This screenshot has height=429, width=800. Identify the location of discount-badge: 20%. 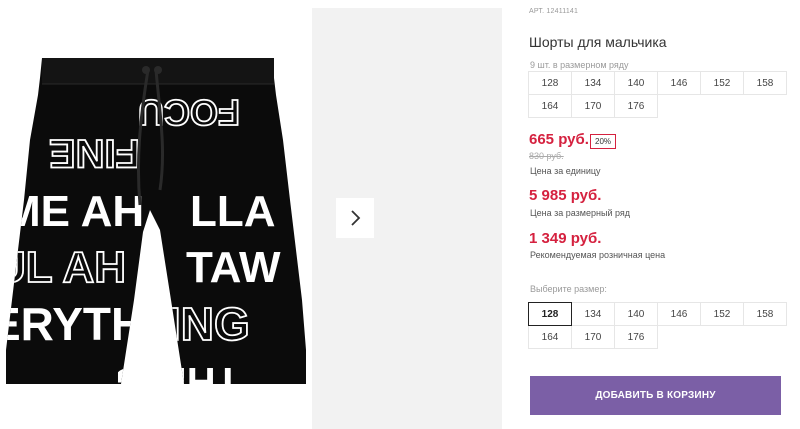
(603, 141).